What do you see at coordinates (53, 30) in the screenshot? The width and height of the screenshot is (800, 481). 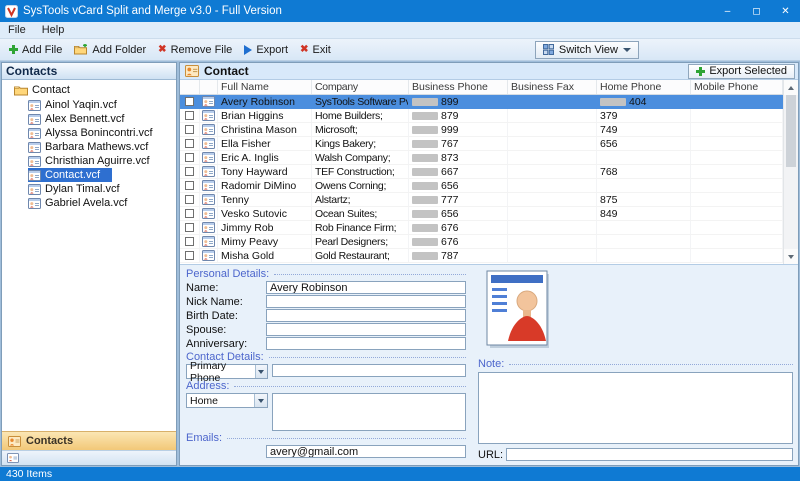 I see `menu-help: Help` at bounding box center [53, 30].